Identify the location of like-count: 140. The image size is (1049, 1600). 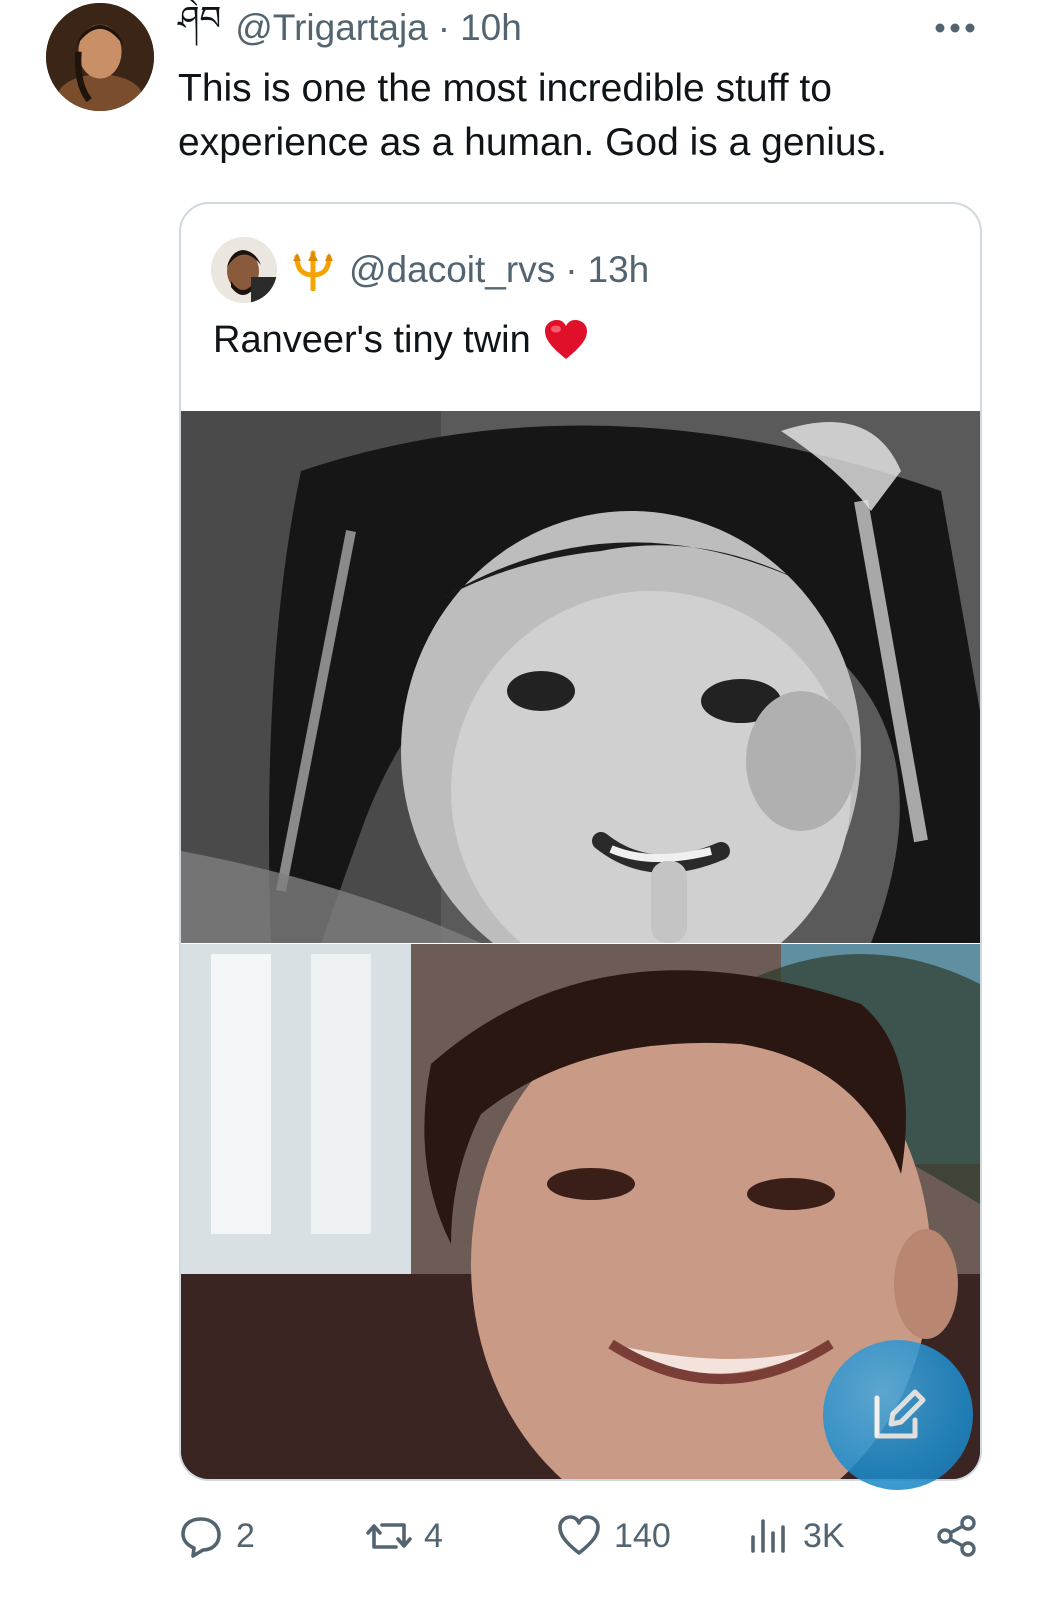
(642, 1535).